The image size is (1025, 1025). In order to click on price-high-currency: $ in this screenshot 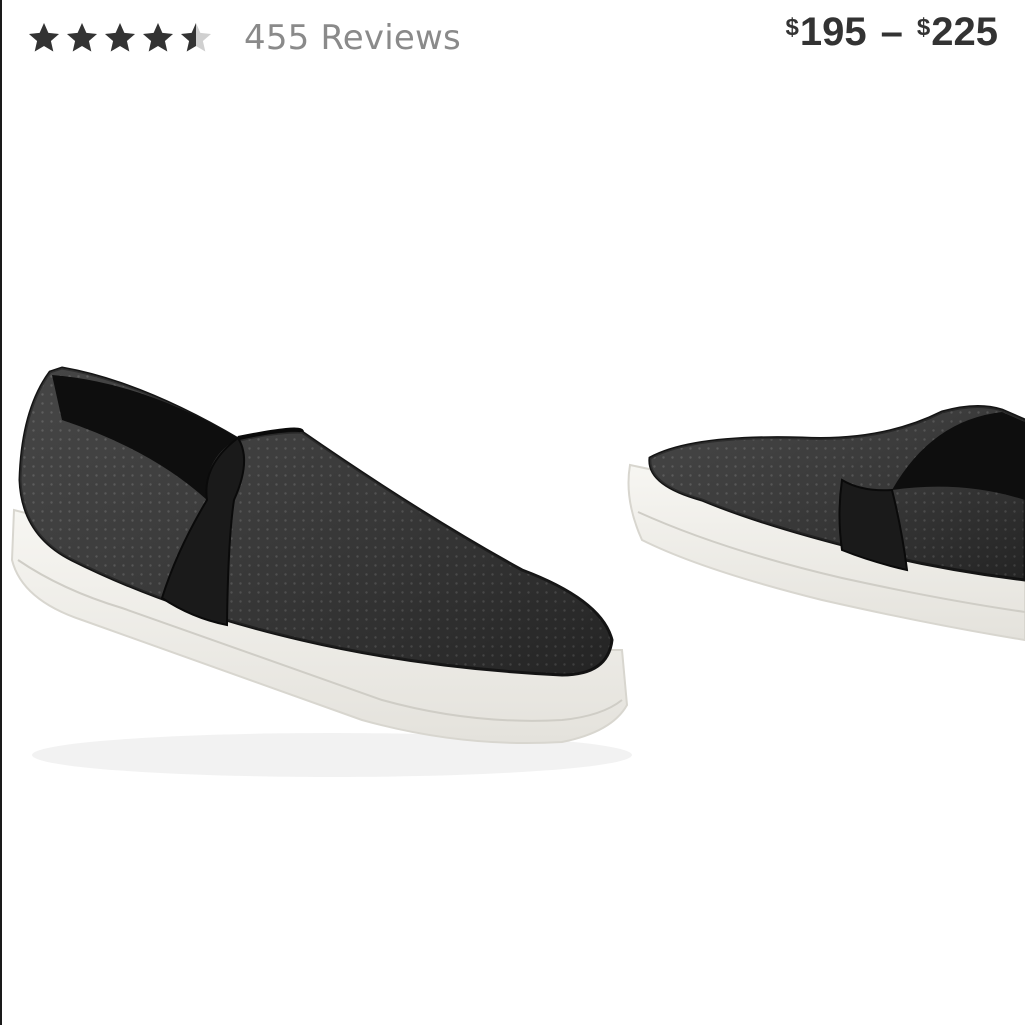, I will do `click(923, 27)`.